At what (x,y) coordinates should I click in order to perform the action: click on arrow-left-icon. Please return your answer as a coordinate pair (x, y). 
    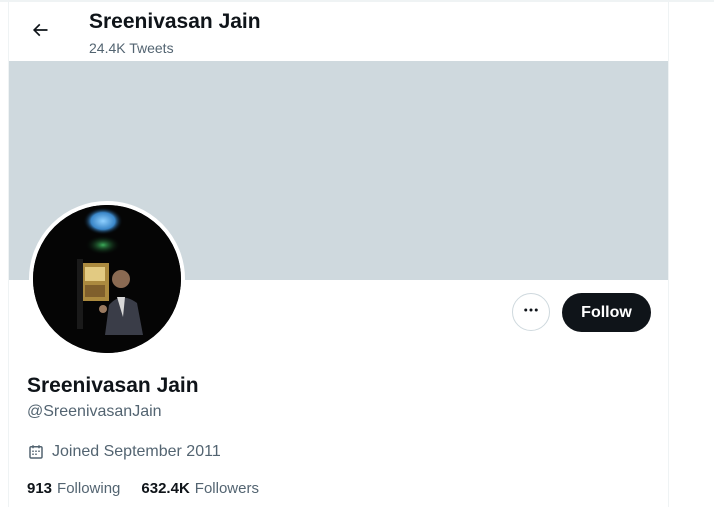
    Looking at the image, I should click on (40, 32).